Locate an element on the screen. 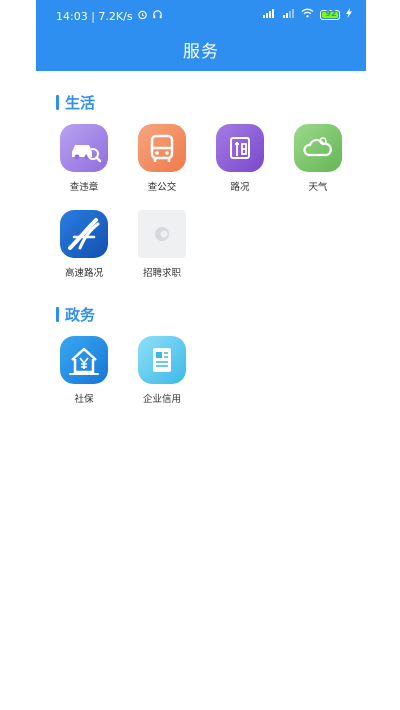 The image size is (400, 710). tile-weather: 天气 is located at coordinates (318, 158).